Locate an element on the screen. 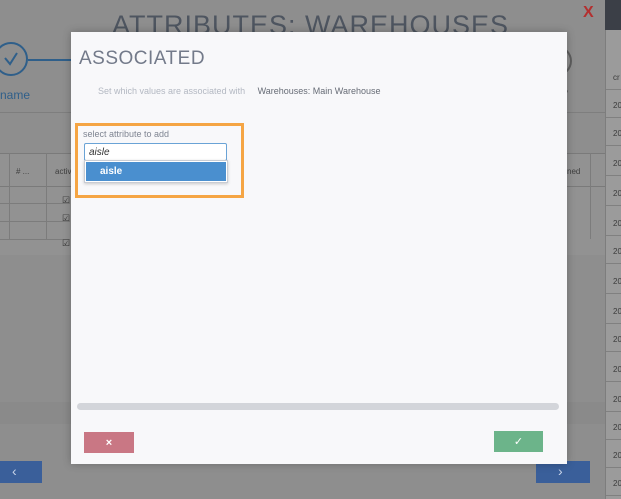 This screenshot has width=621, height=499. chevron-right-icon: › is located at coordinates (560, 471).